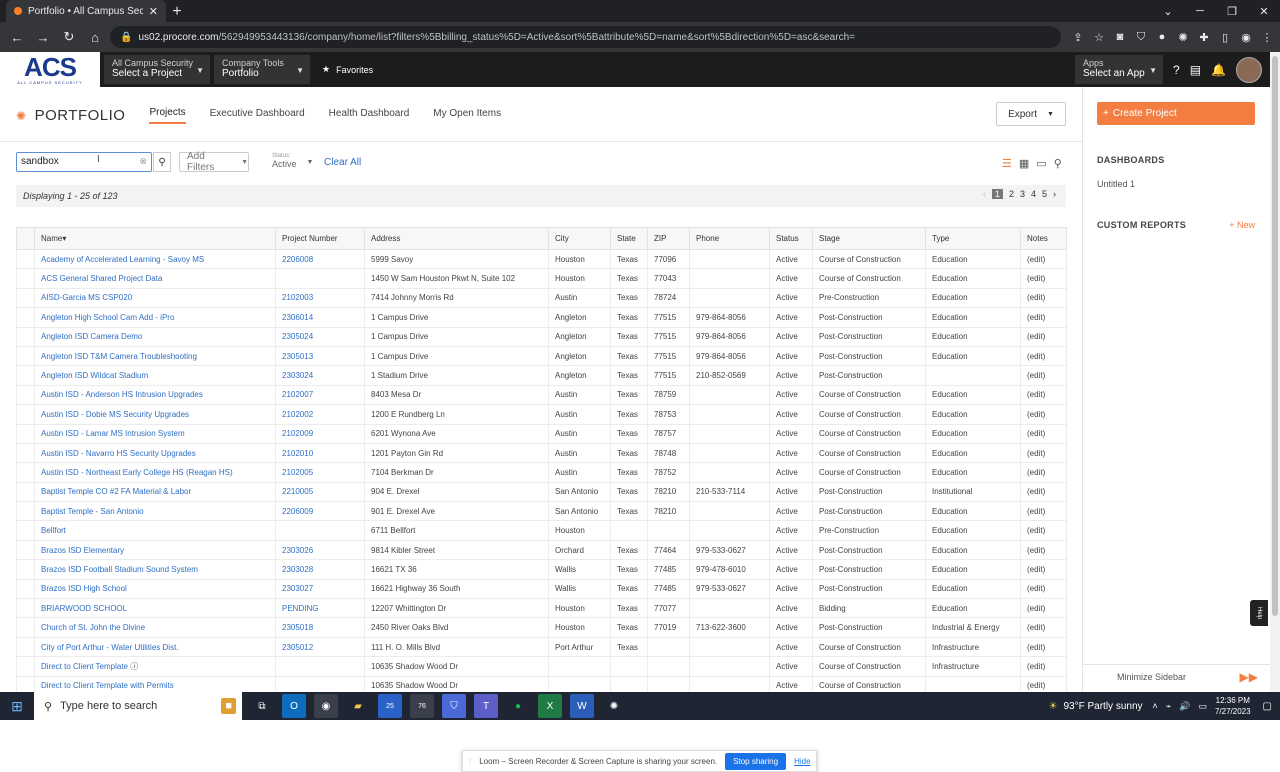 The height and width of the screenshot is (772, 1280). I want to click on maximize-window-icon: ❐, so click(1232, 11).